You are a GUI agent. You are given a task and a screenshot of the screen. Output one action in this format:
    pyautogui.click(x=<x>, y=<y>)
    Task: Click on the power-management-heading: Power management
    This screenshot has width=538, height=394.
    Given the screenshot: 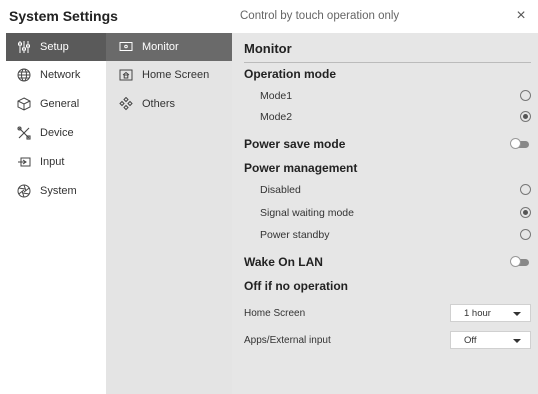 What is the action you would take?
    pyautogui.click(x=301, y=168)
    